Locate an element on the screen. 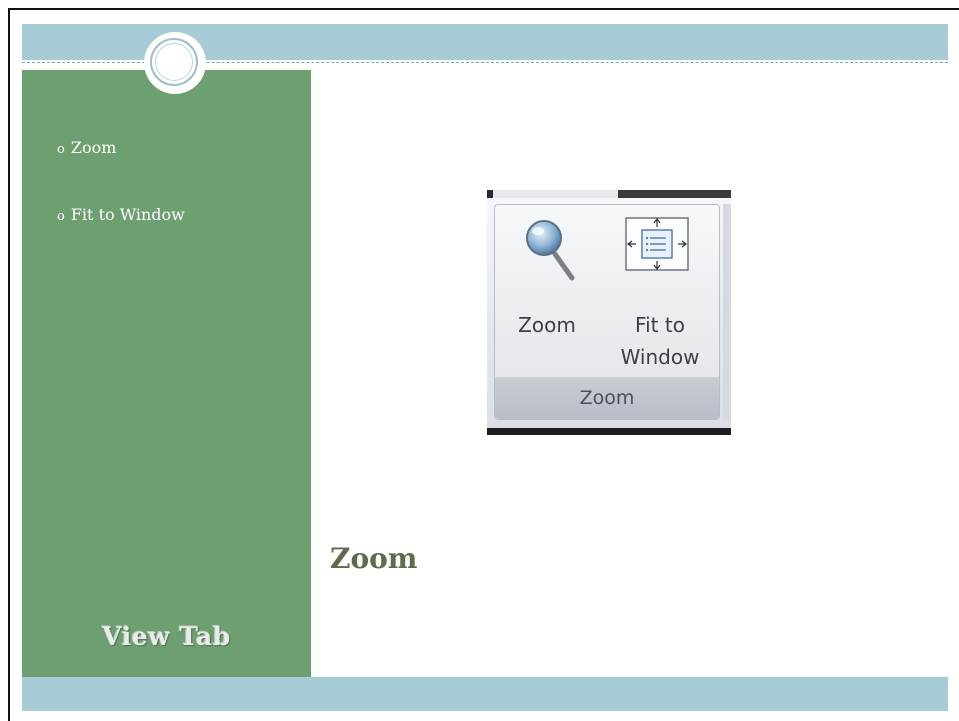 This screenshot has height=721, width=959. ribbon-adjacent-group is located at coordinates (727, 312).